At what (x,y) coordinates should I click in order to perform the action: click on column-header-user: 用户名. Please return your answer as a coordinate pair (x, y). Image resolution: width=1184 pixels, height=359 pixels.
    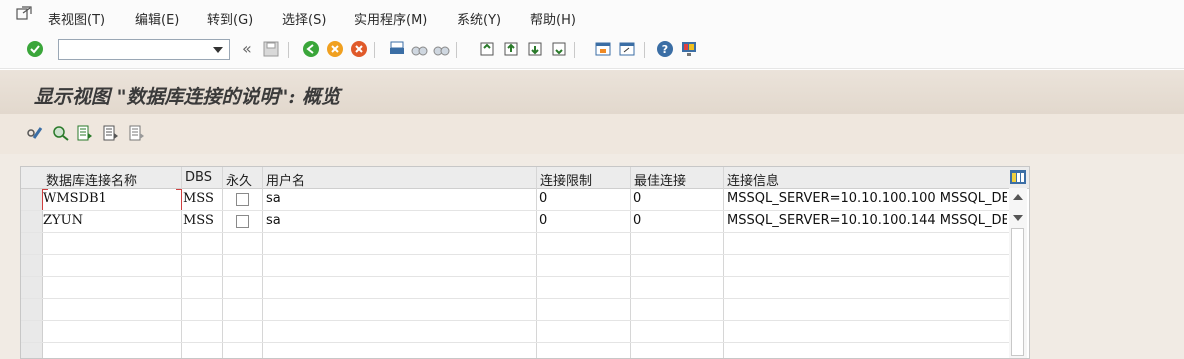
    Looking at the image, I should click on (285, 179).